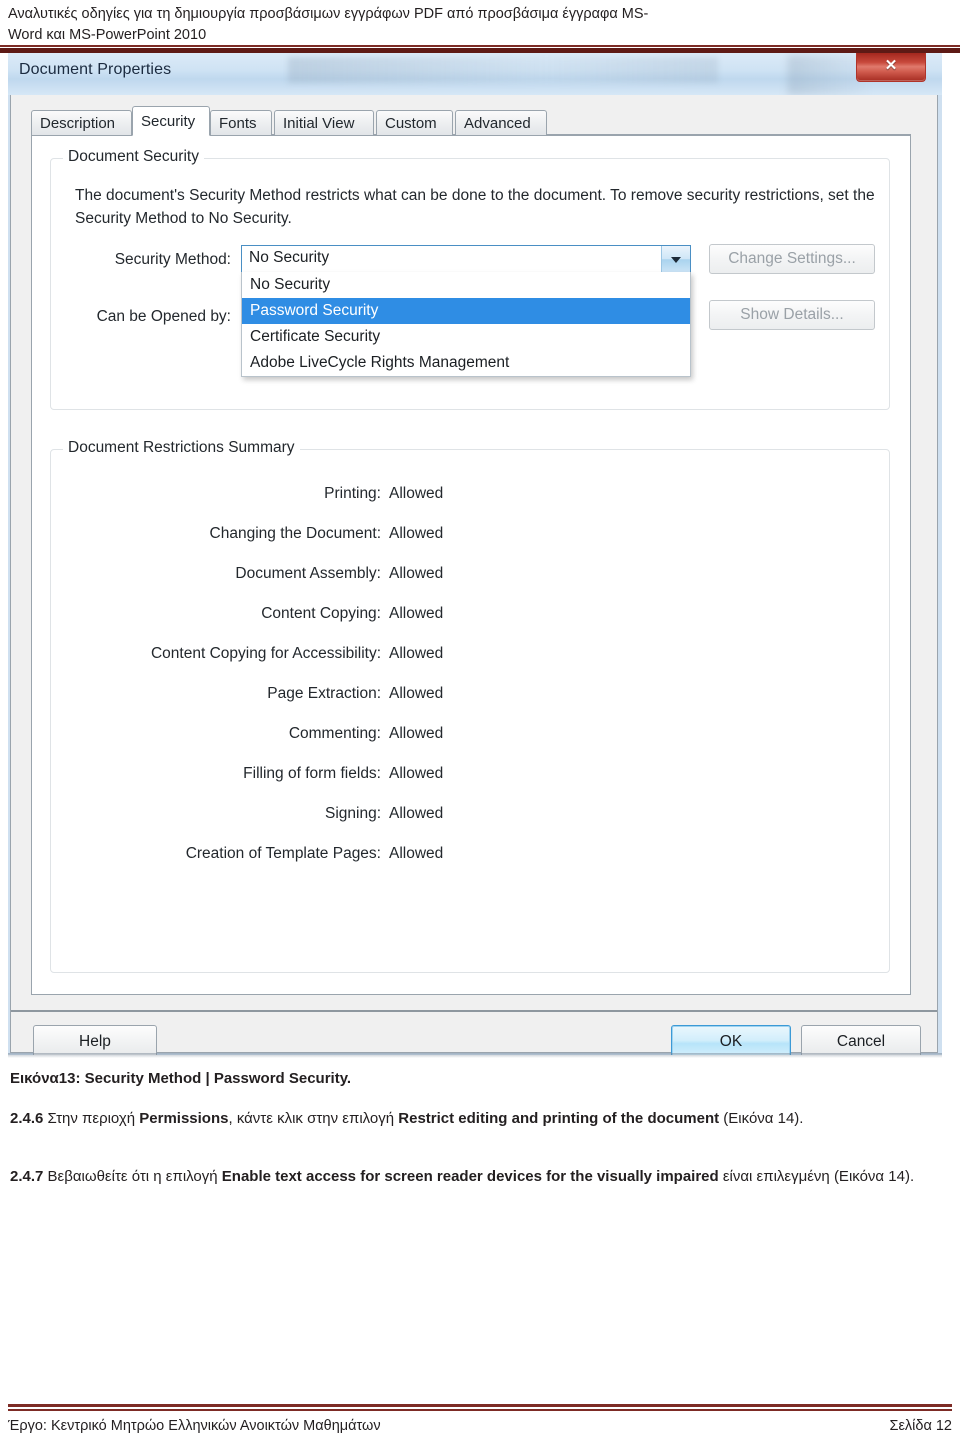 The width and height of the screenshot is (960, 1446). What do you see at coordinates (81, 122) in the screenshot?
I see `tab-description: Description` at bounding box center [81, 122].